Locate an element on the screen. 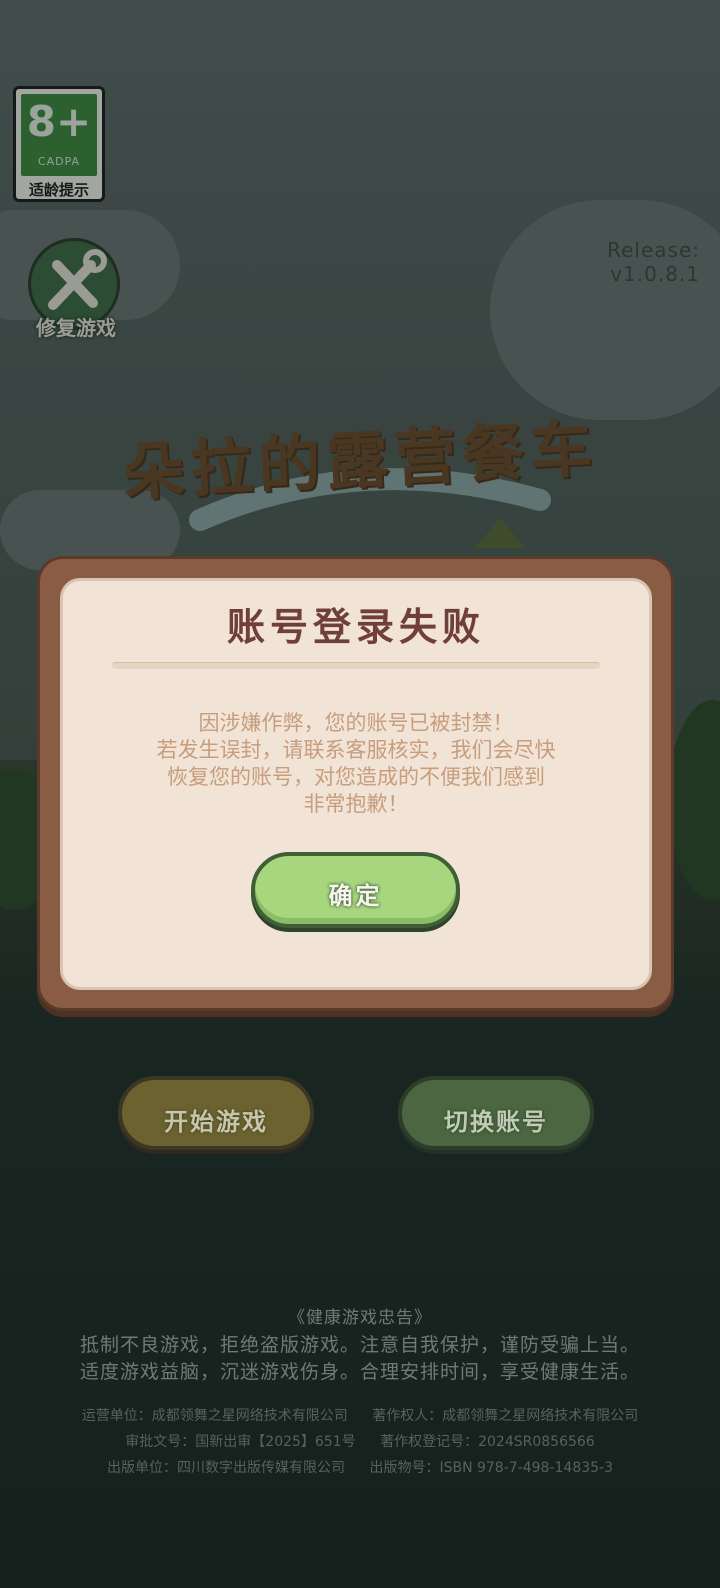 Image resolution: width=720 pixels, height=1588 pixels. registration-number: 著作权登记号：2024SR0856566 is located at coordinates (487, 1442).